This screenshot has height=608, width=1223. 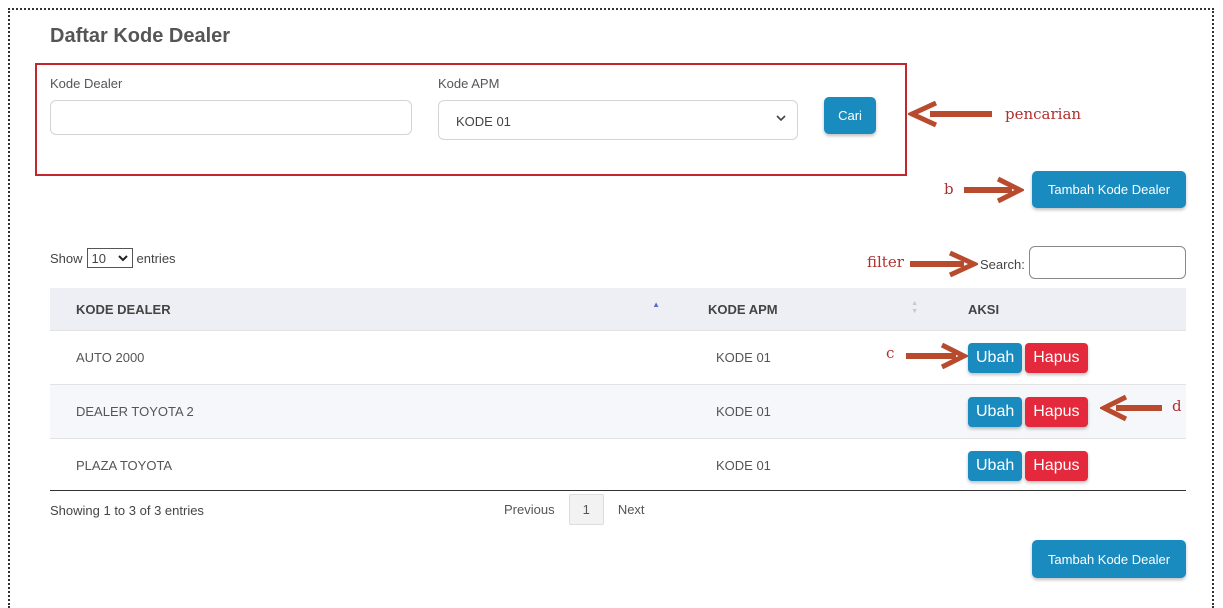 What do you see at coordinates (363, 309) in the screenshot?
I see `header-kode-dealer: KODE DEALER ▲` at bounding box center [363, 309].